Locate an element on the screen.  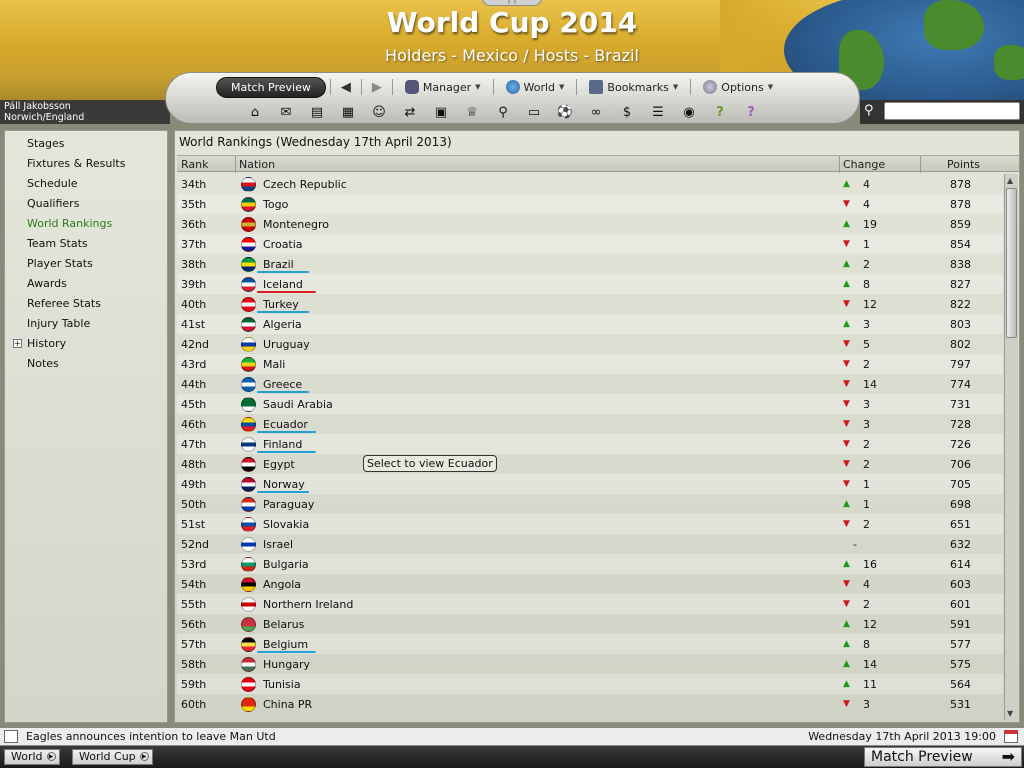
sidebar-item-player-stats: Player Stats is located at coordinates (60, 263).